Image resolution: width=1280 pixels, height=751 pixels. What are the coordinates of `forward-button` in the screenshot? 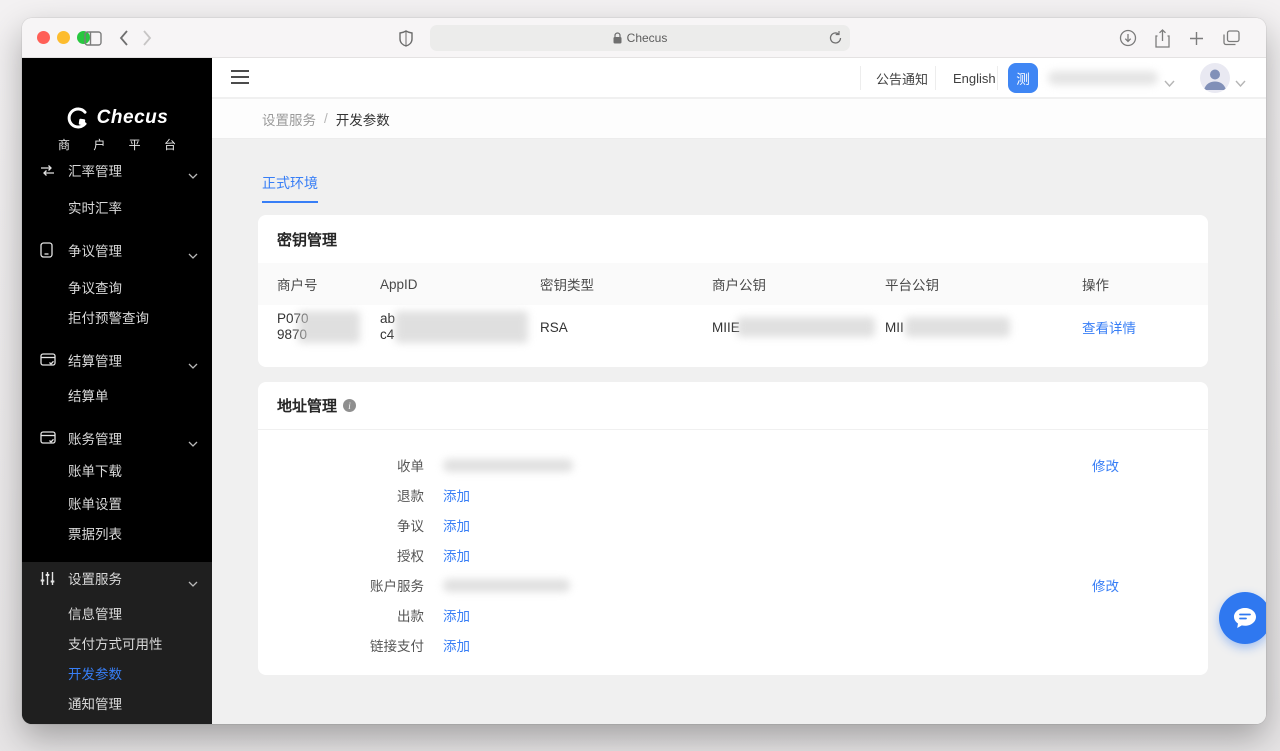 It's located at (147, 38).